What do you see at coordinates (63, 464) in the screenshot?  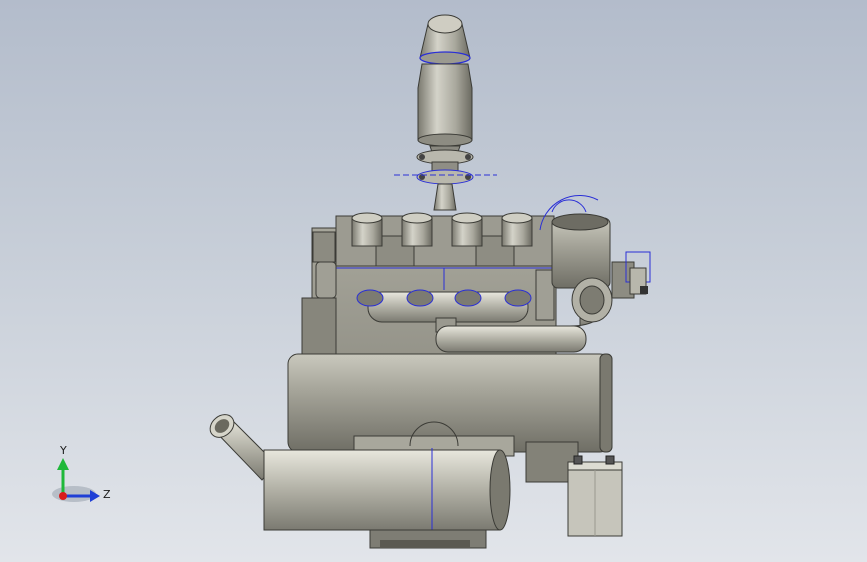 I see `triad-y-arrow-icon` at bounding box center [63, 464].